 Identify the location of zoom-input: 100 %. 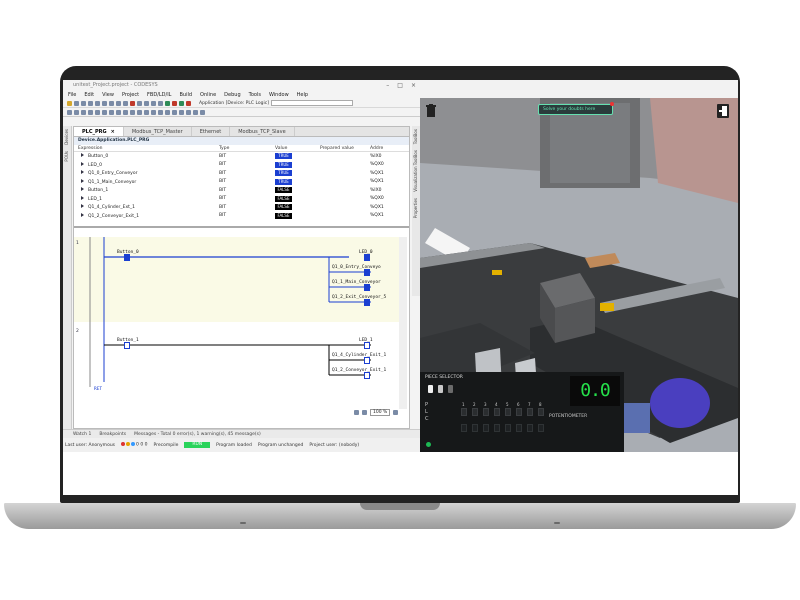
(380, 412).